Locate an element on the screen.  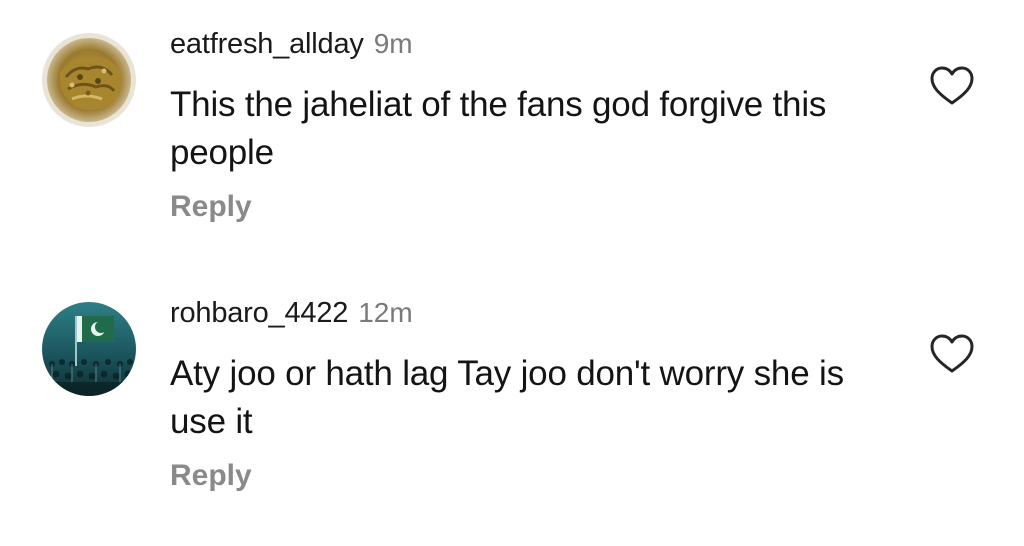
username: eatfresh_allday is located at coordinates (267, 44).